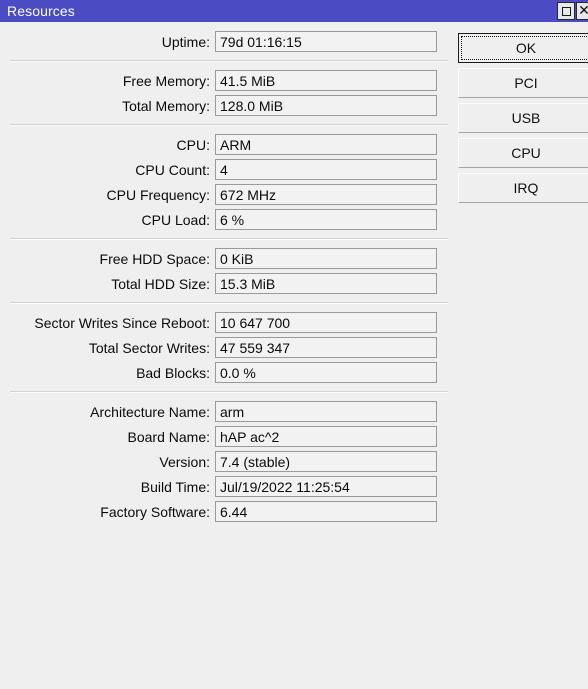 Image resolution: width=588 pixels, height=689 pixels. I want to click on group-uptime: Uptime: 79d 01:16:15, so click(226, 41).